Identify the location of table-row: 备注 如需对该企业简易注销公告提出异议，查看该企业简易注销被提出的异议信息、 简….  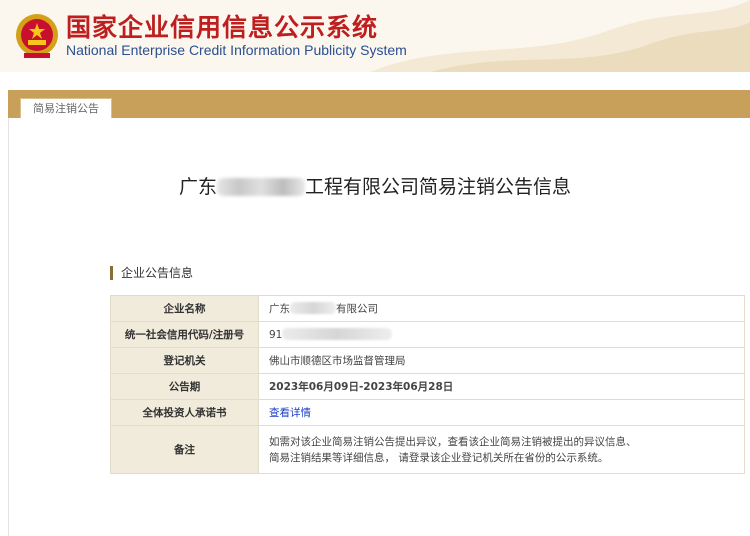
(427, 449).